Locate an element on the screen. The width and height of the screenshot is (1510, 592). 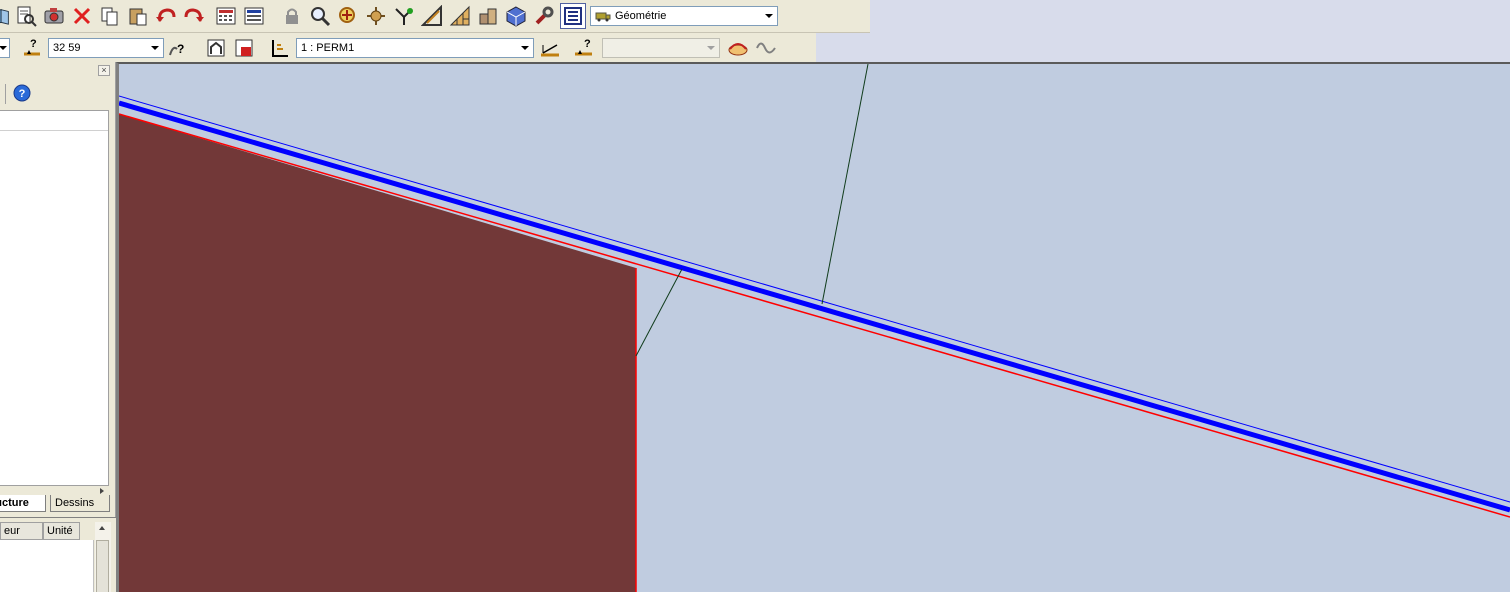
open-book-icon is located at coordinates (6, 16).